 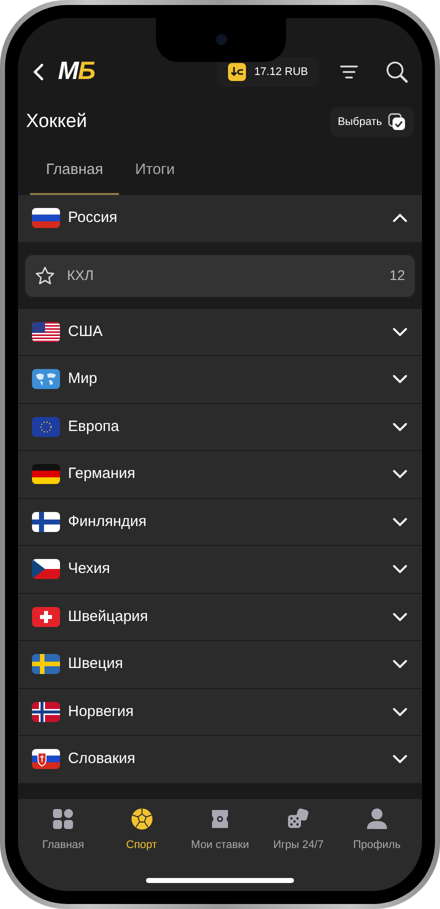 I want to click on search-button, so click(x=397, y=72).